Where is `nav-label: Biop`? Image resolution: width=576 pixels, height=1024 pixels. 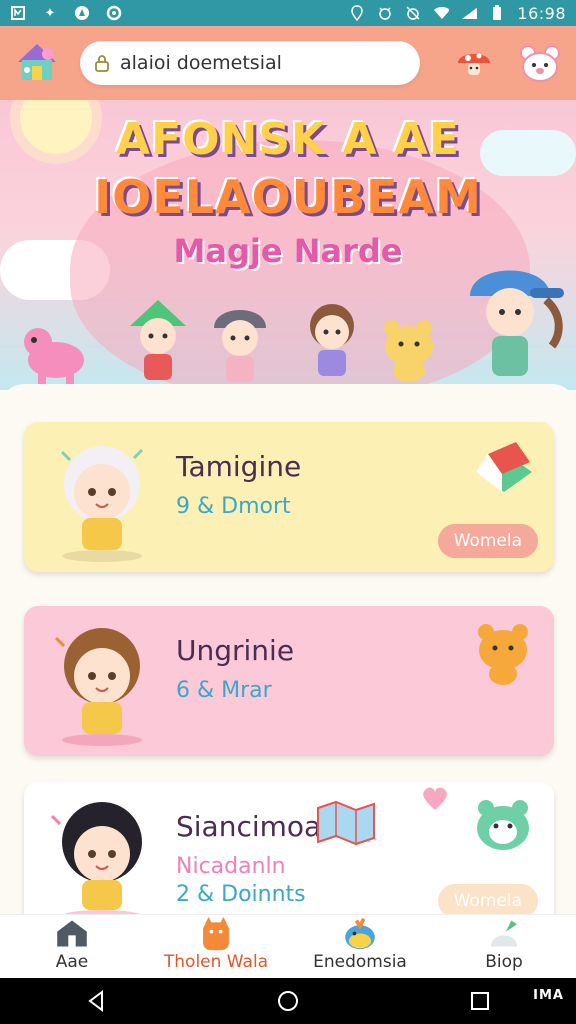
nav-label: Biop is located at coordinates (504, 962).